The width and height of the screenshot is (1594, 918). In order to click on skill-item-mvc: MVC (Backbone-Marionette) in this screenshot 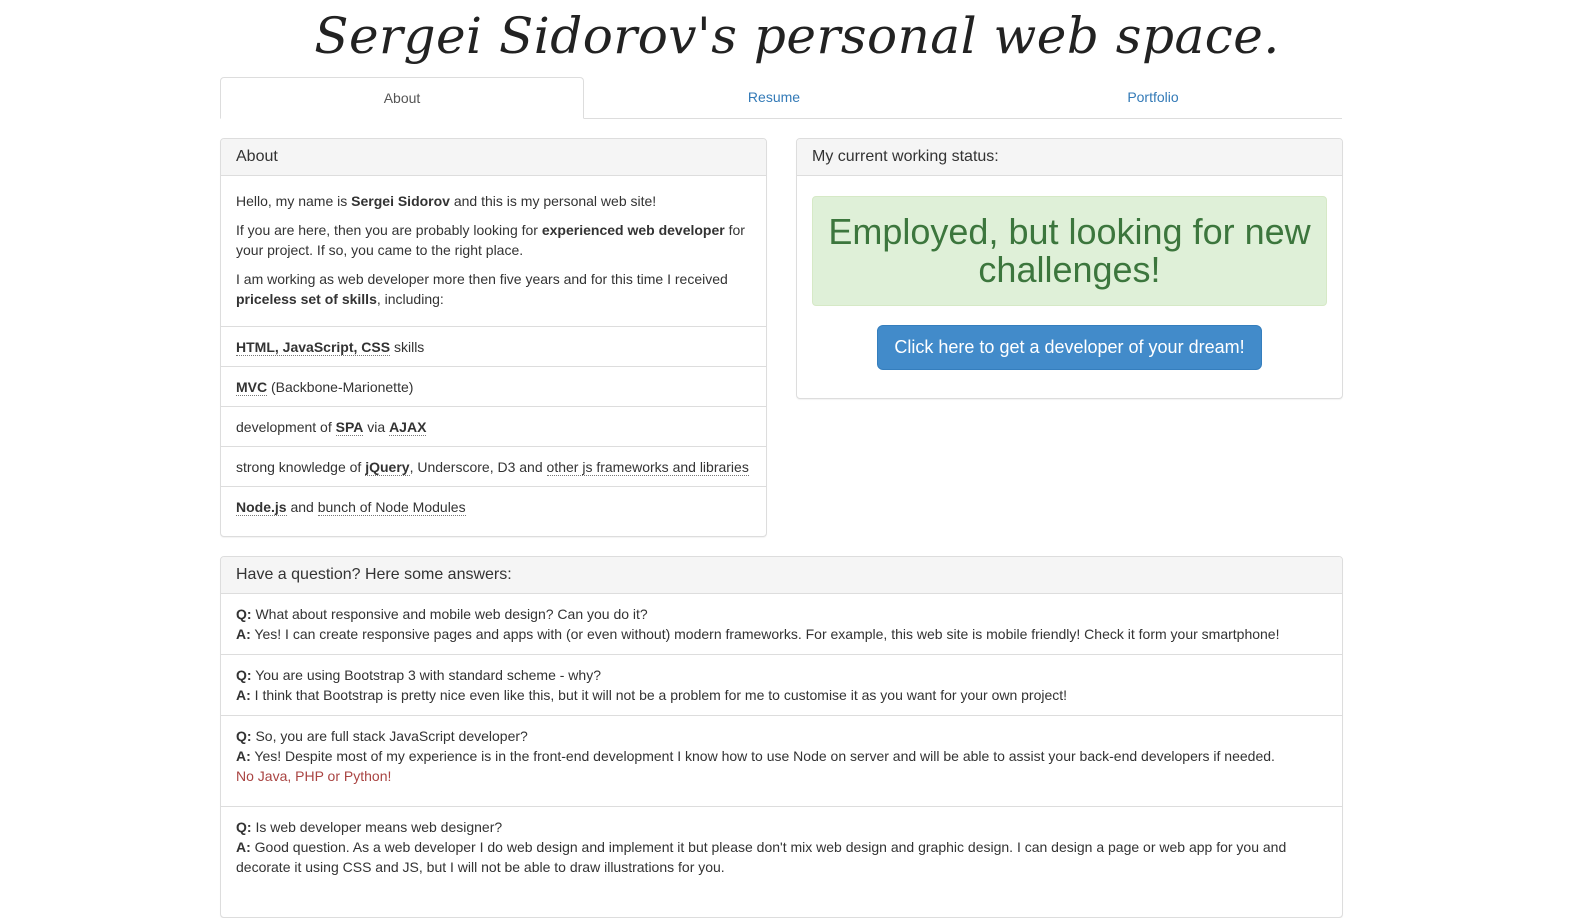, I will do `click(493, 386)`.